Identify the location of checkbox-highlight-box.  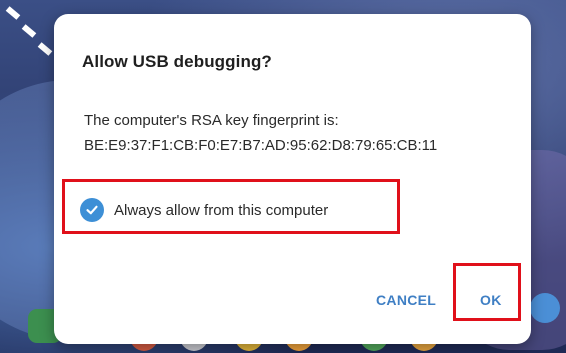
(231, 206).